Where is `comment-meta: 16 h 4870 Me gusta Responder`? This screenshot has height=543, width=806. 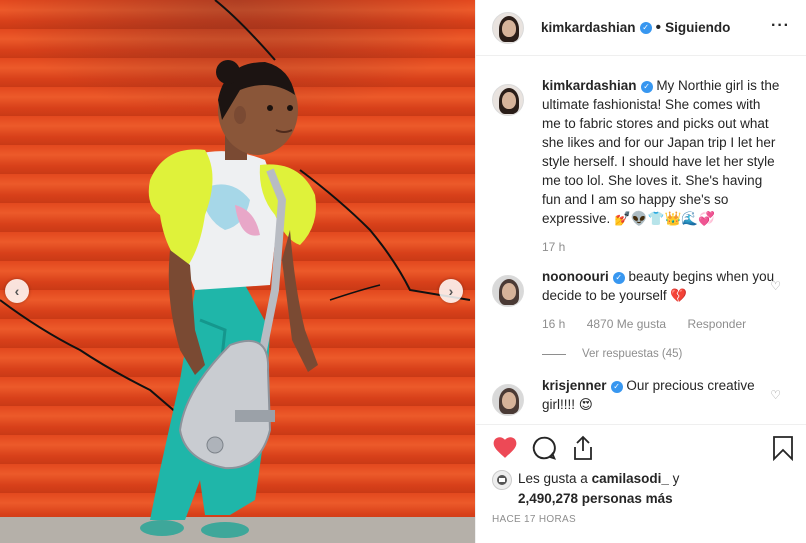
comment-meta: 16 h 4870 Me gusta Responder is located at coordinates (661, 324).